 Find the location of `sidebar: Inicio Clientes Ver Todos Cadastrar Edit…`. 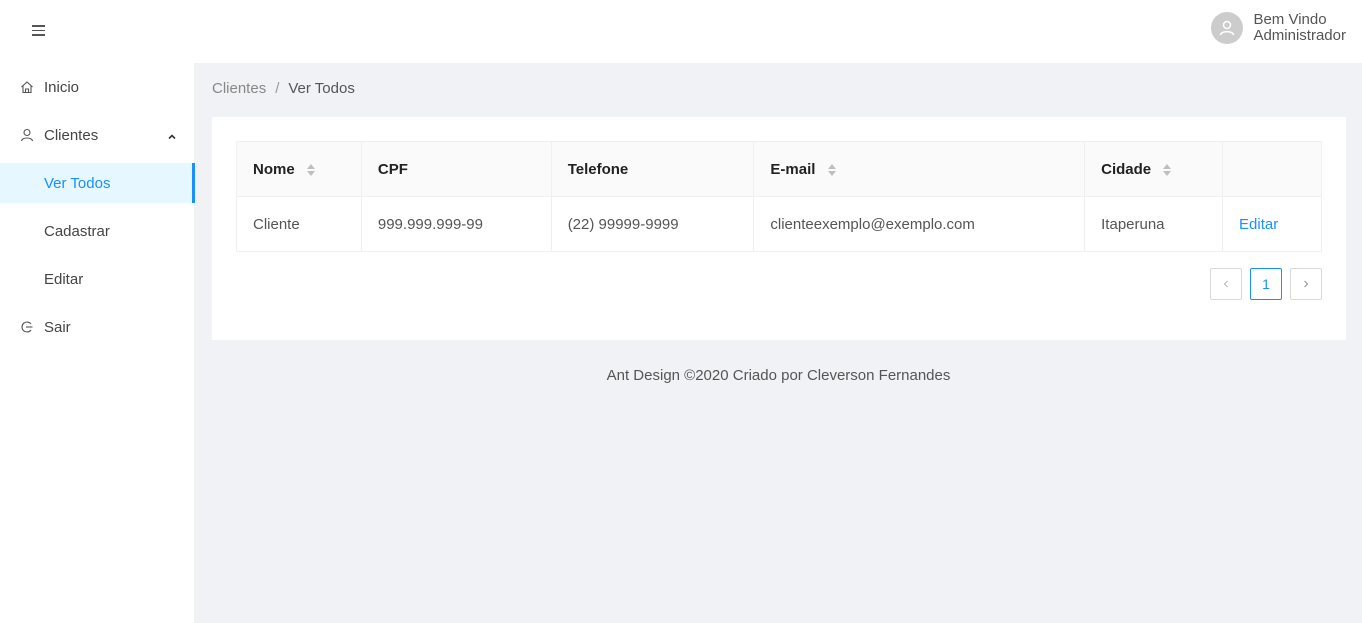

sidebar: Inicio Clientes Ver Todos Cadastrar Edit… is located at coordinates (97, 343).